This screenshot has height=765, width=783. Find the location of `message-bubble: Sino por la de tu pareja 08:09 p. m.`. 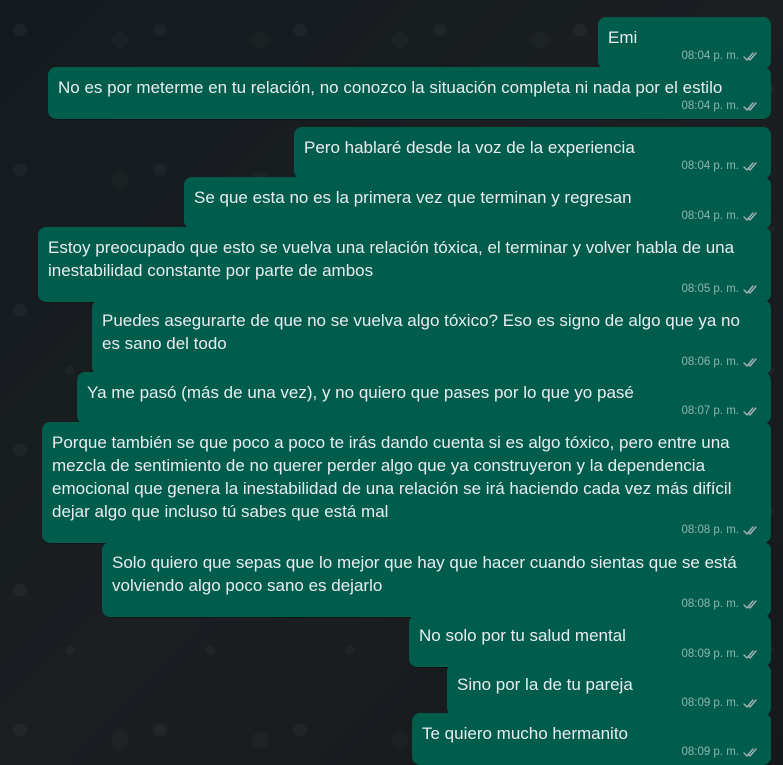

message-bubble: Sino por la de tu pareja 08:09 p. m. is located at coordinates (609, 690).